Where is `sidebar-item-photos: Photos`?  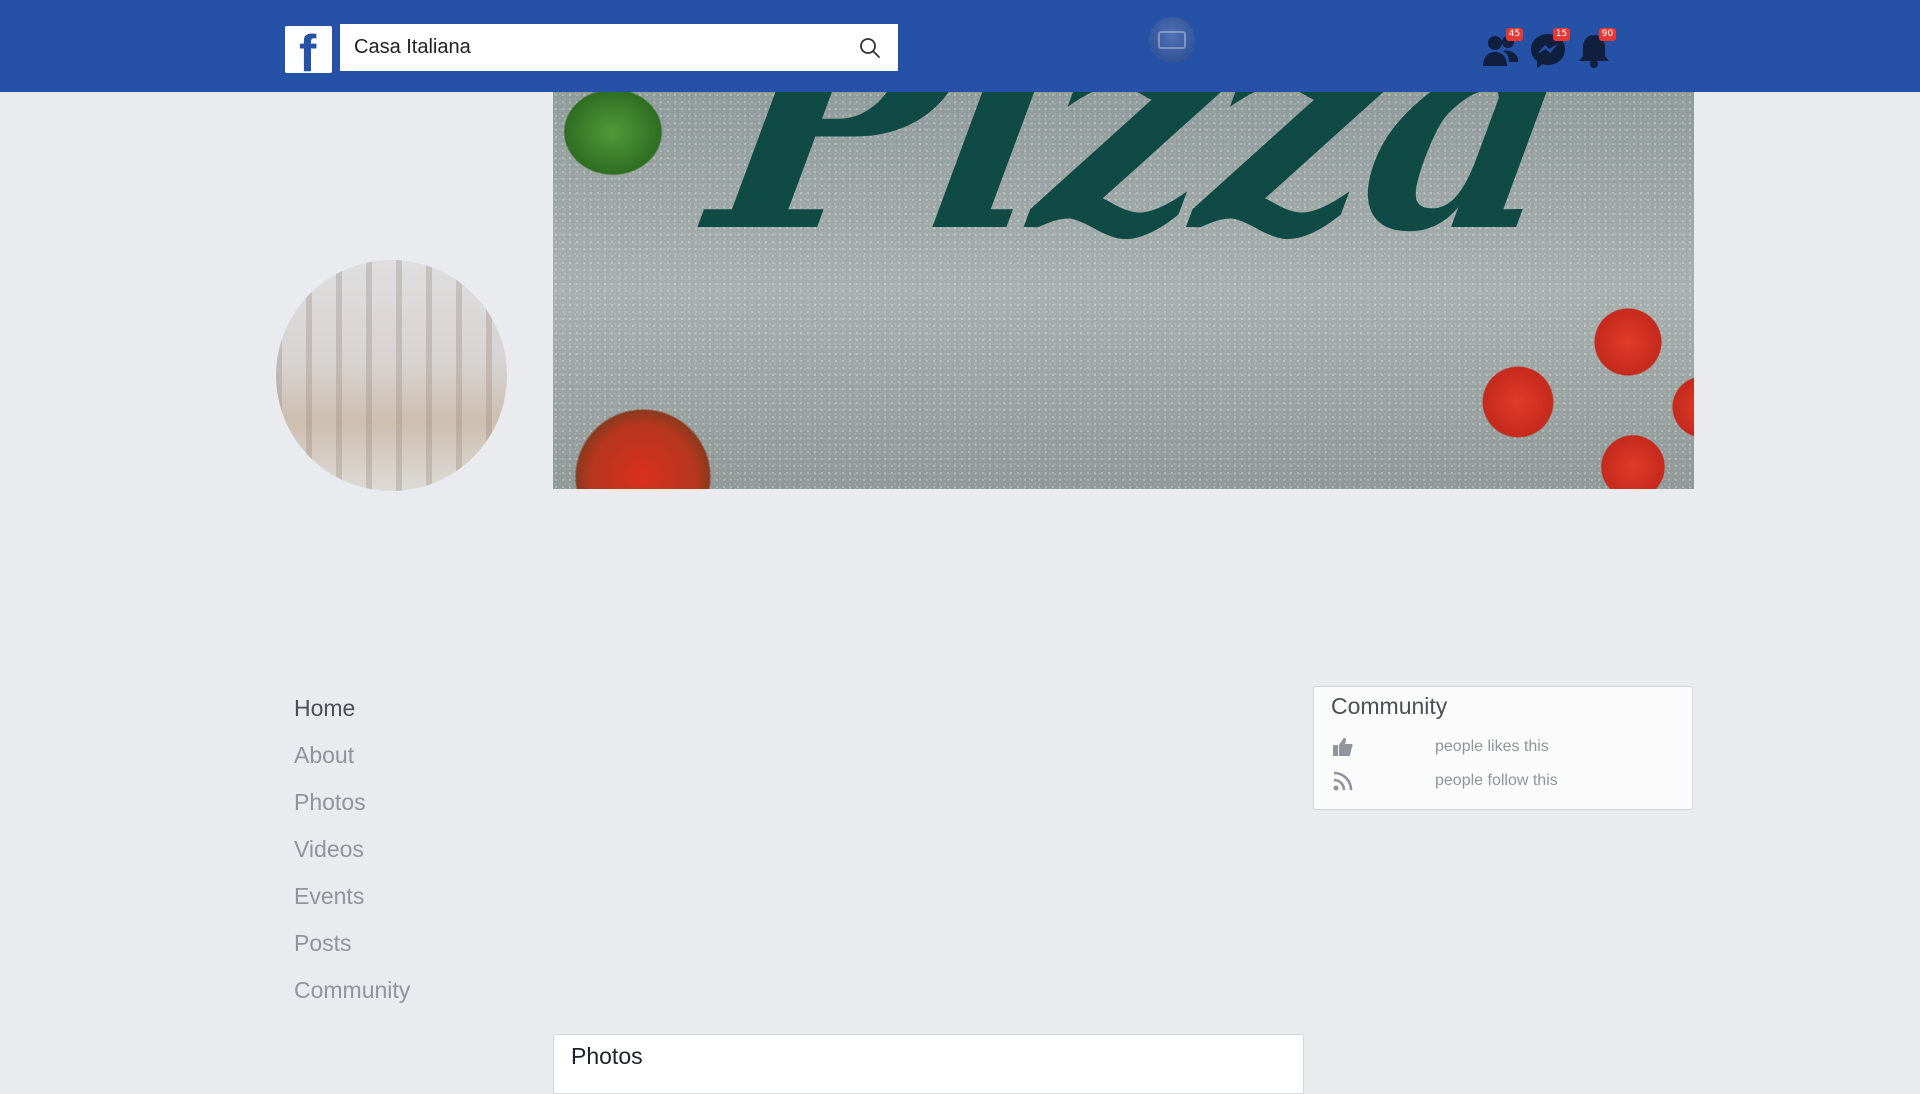
sidebar-item-photos: Photos is located at coordinates (352, 810).